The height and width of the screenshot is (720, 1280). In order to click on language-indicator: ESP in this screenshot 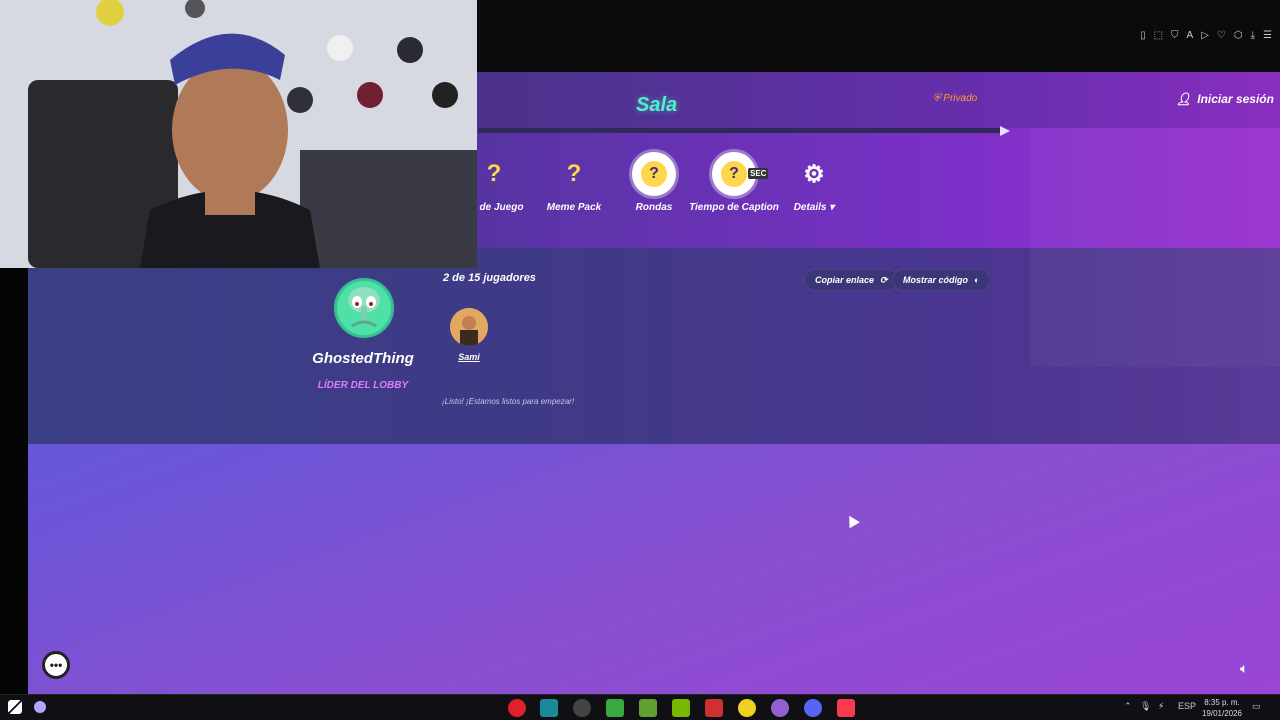, I will do `click(1187, 706)`.